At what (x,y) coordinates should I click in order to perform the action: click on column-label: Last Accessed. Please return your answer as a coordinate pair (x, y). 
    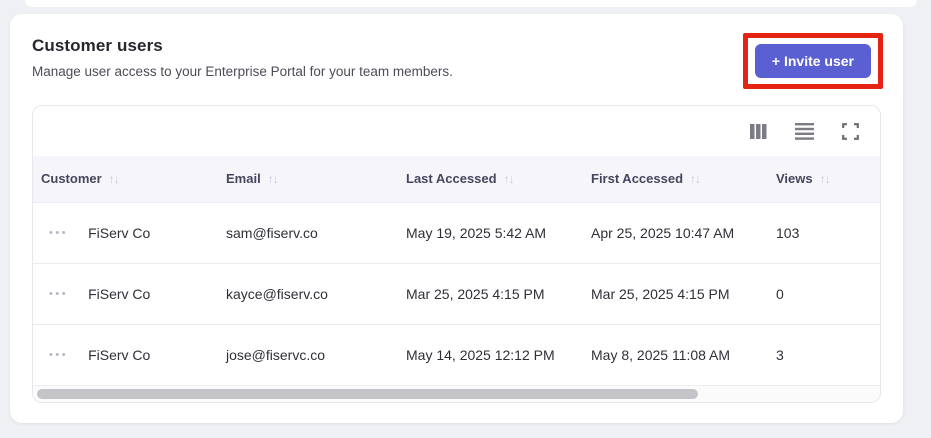
    Looking at the image, I should click on (451, 179).